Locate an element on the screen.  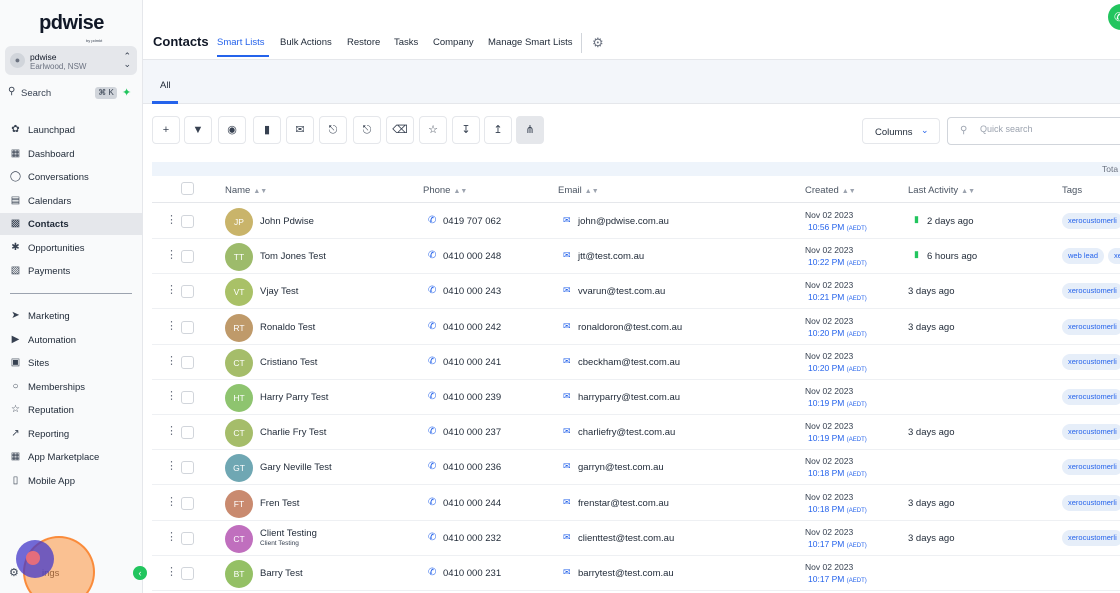
trash-button: ⌫ is located at coordinates (400, 130).